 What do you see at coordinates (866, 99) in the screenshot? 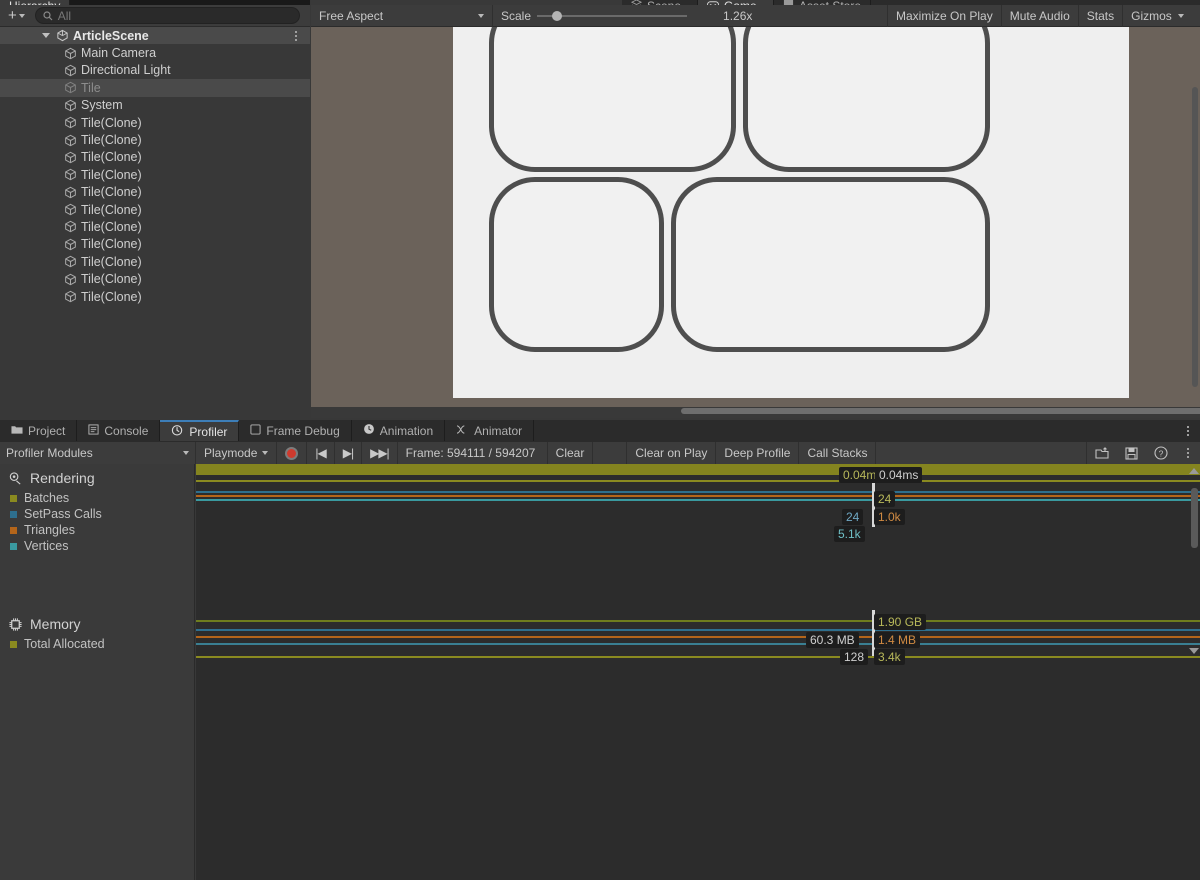
I see `game-tile` at bounding box center [866, 99].